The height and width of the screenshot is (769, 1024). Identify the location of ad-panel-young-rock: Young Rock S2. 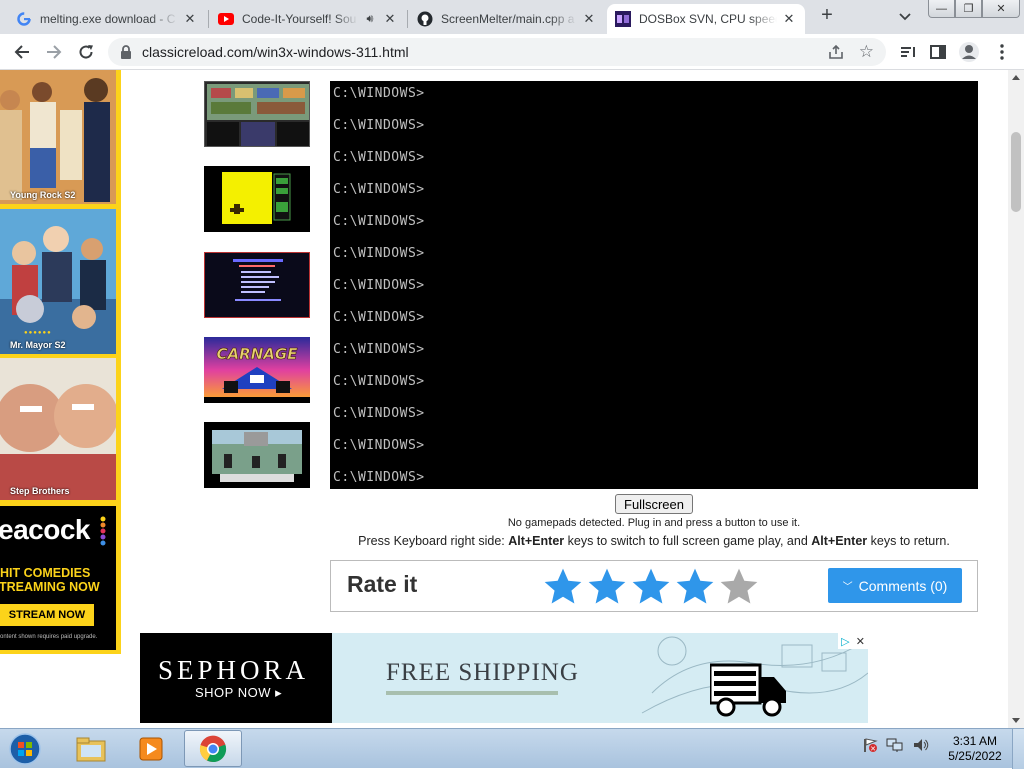
(58, 137).